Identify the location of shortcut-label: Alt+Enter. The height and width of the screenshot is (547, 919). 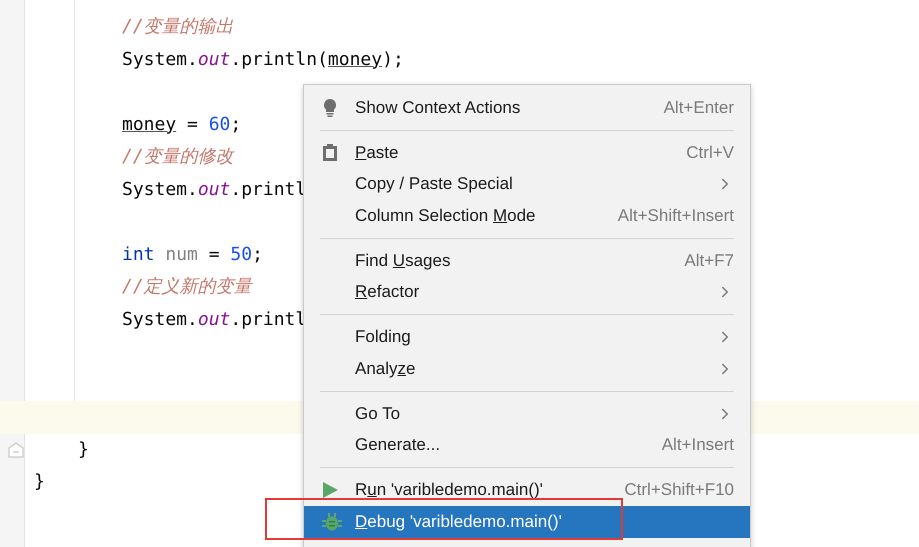
(699, 108).